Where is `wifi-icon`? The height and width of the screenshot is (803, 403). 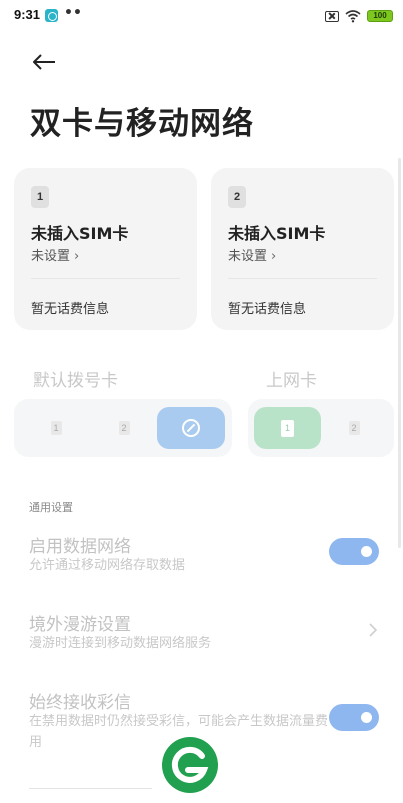 wifi-icon is located at coordinates (353, 16).